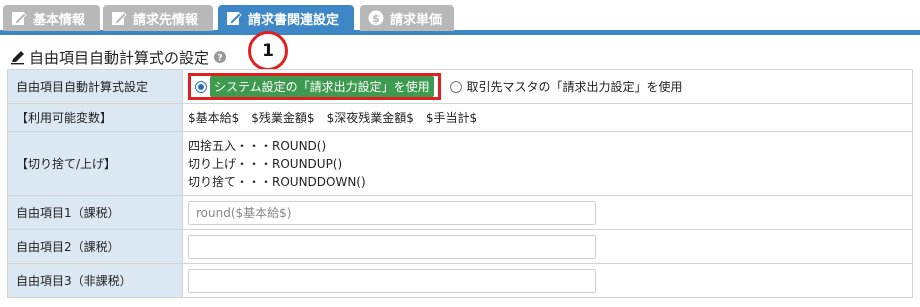 The height and width of the screenshot is (307, 920). I want to click on table-row: 自由項目3（非課税）, so click(460, 280).